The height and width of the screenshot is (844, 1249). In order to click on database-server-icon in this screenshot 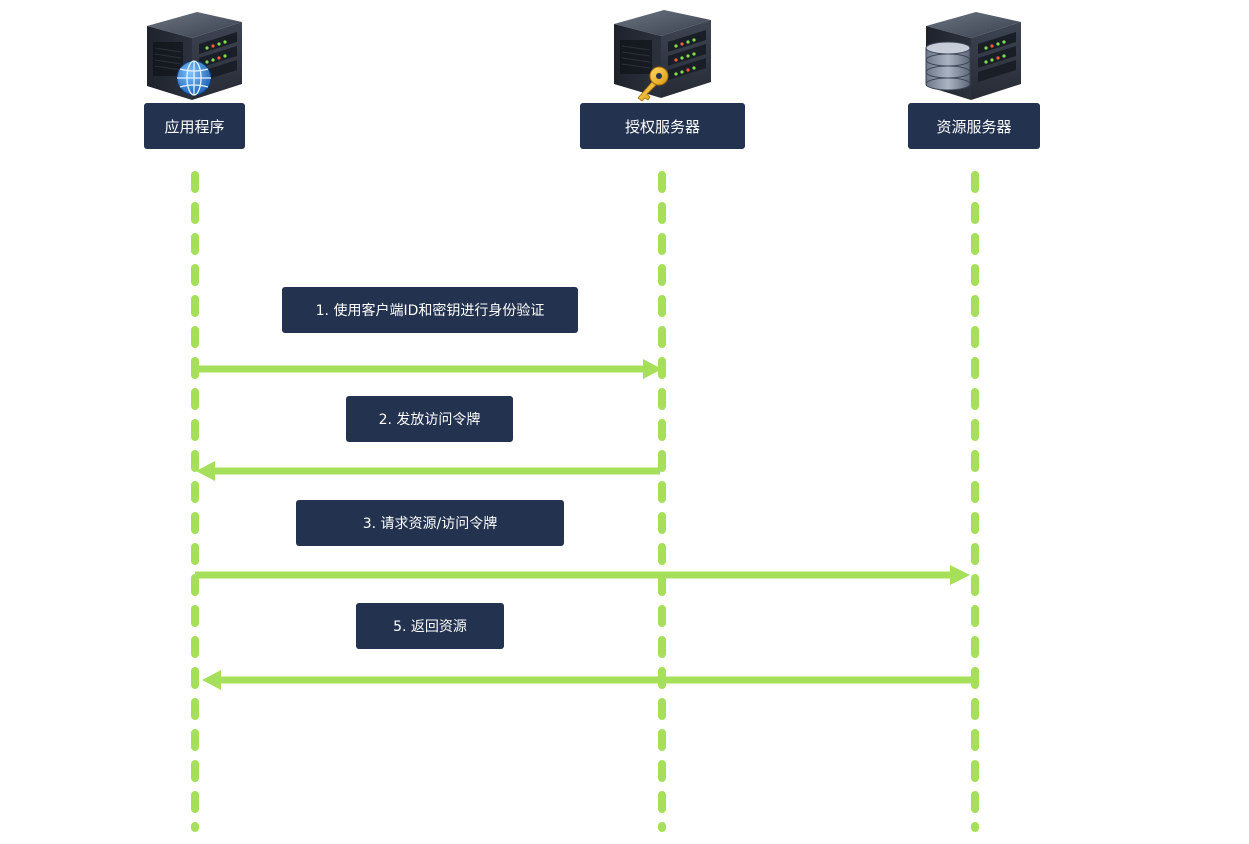, I will do `click(973, 56)`.